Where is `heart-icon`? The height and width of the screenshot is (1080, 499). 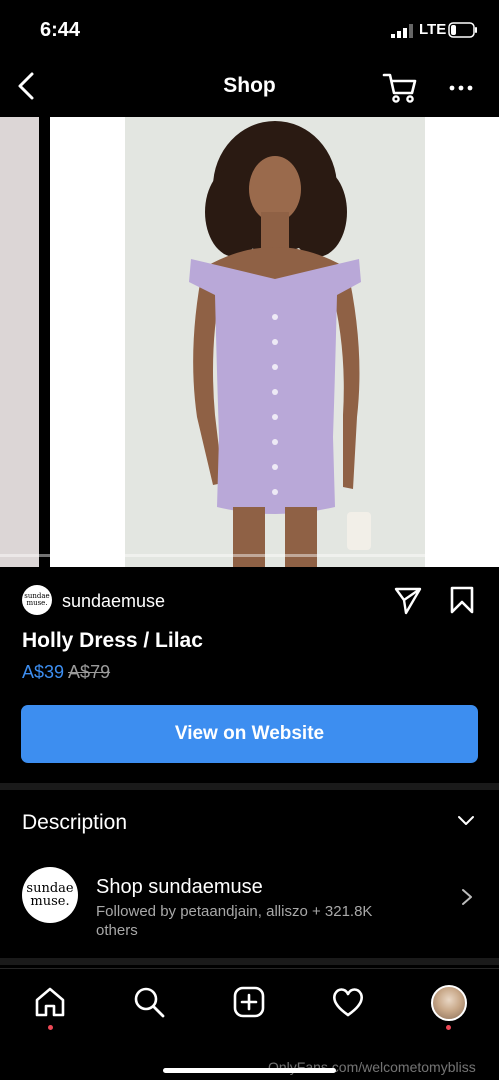
heart-icon is located at coordinates (348, 1002).